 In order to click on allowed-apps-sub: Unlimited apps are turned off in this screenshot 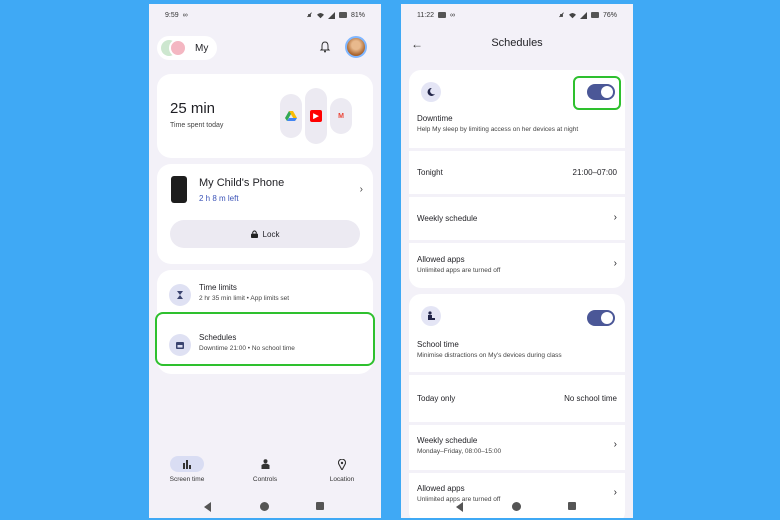, I will do `click(459, 270)`.